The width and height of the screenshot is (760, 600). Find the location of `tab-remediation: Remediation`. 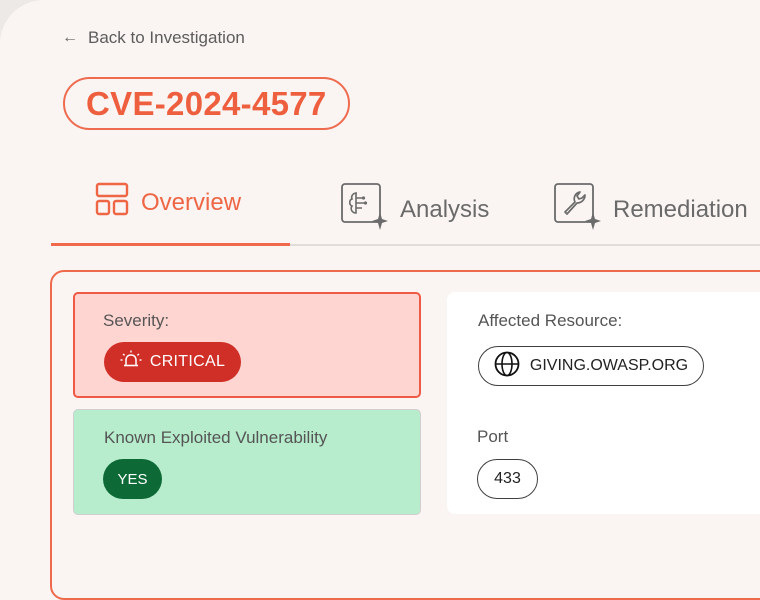

tab-remediation: Remediation is located at coordinates (650, 209).